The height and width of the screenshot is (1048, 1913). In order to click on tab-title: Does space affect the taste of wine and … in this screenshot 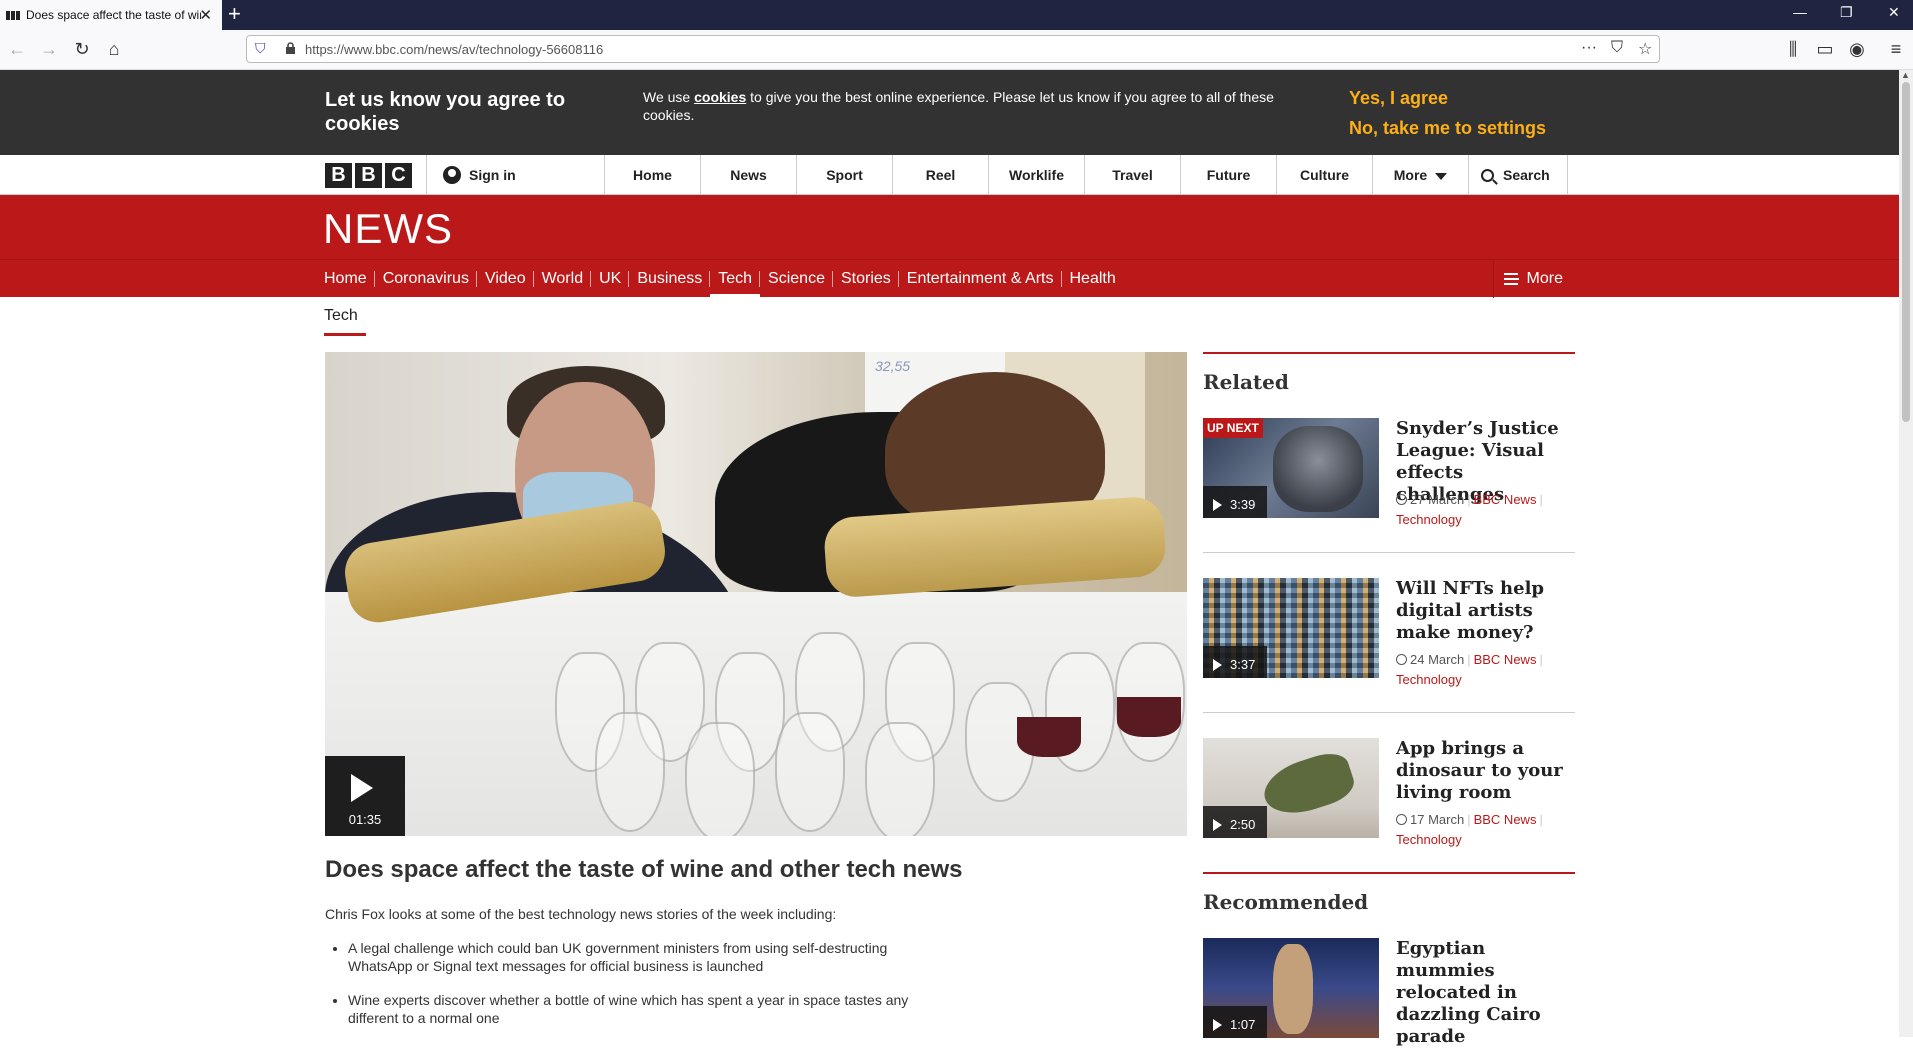, I will do `click(113, 15)`.